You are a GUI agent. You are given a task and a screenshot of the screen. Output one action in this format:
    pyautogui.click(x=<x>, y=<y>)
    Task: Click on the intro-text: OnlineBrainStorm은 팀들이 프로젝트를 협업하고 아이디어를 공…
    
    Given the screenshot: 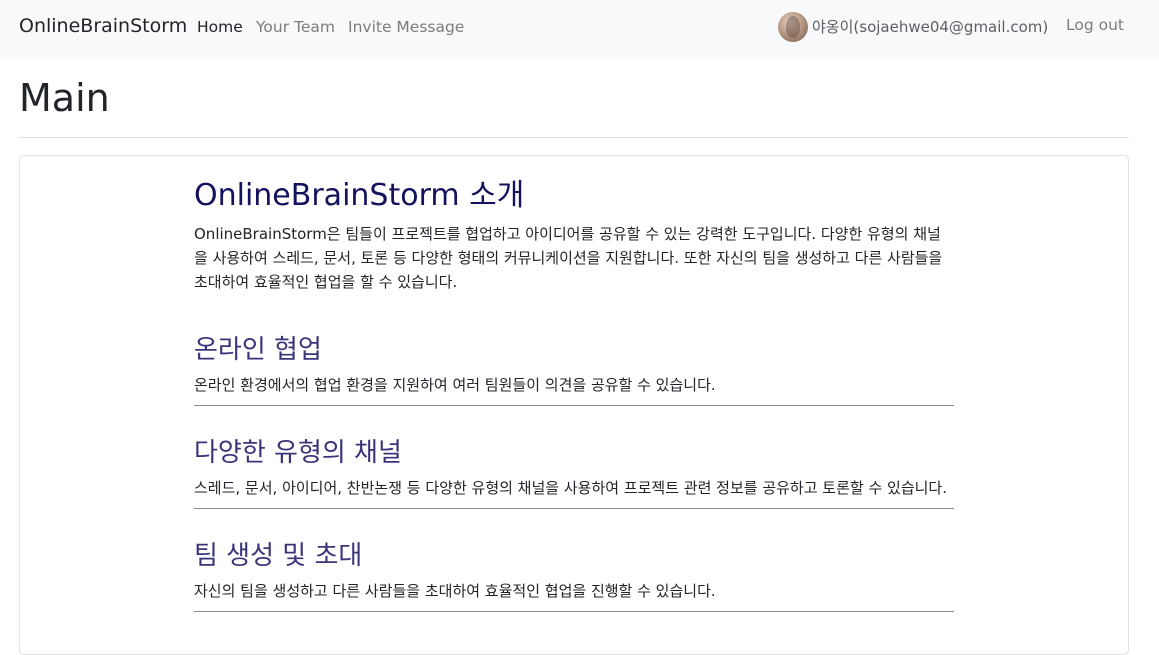 What is the action you would take?
    pyautogui.click(x=568, y=258)
    